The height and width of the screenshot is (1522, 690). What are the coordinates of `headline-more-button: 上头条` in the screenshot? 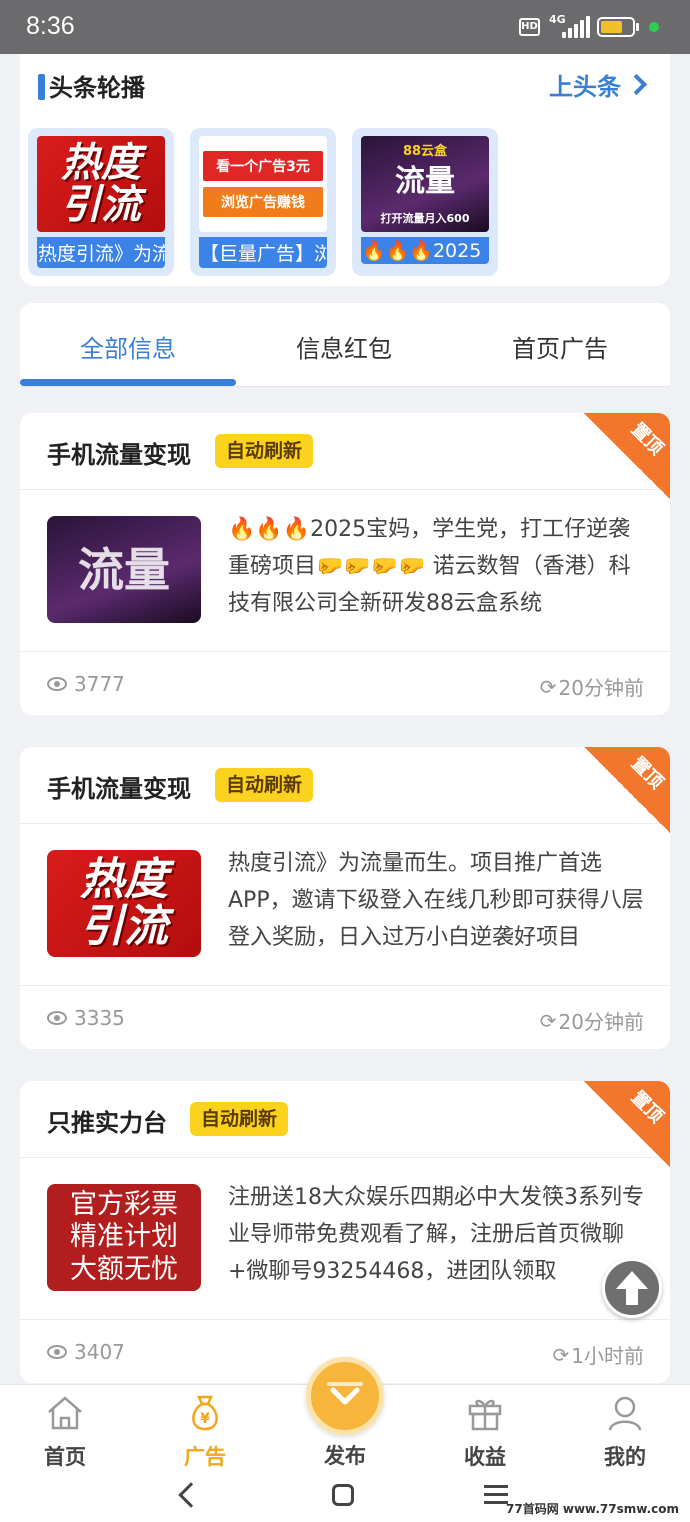 It's located at (598, 84).